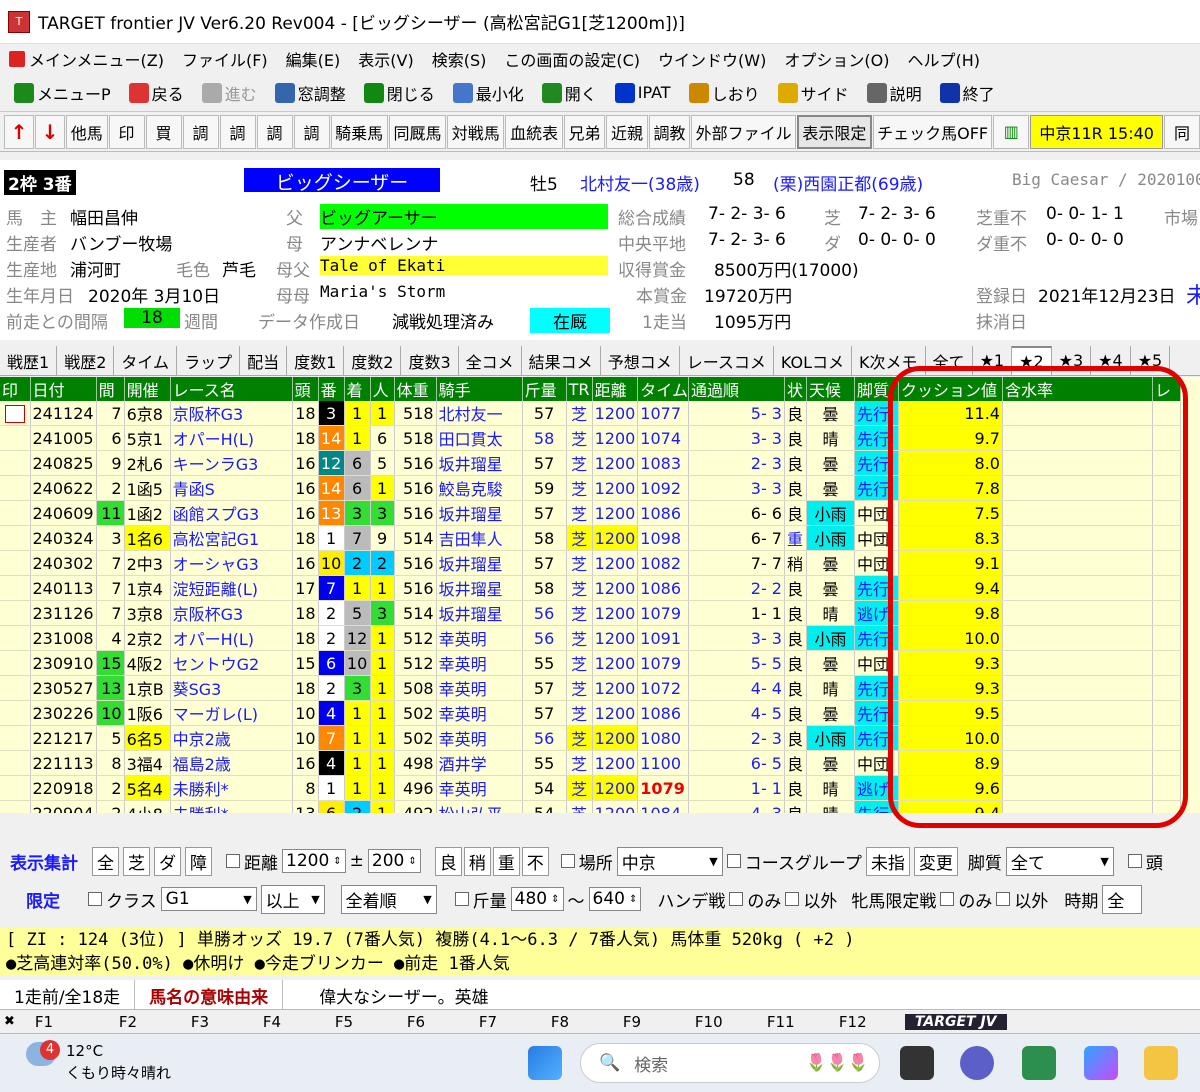 The width and height of the screenshot is (1200, 1092). Describe the element at coordinates (663, 389) in the screenshot. I see `column-header: タイム` at that location.